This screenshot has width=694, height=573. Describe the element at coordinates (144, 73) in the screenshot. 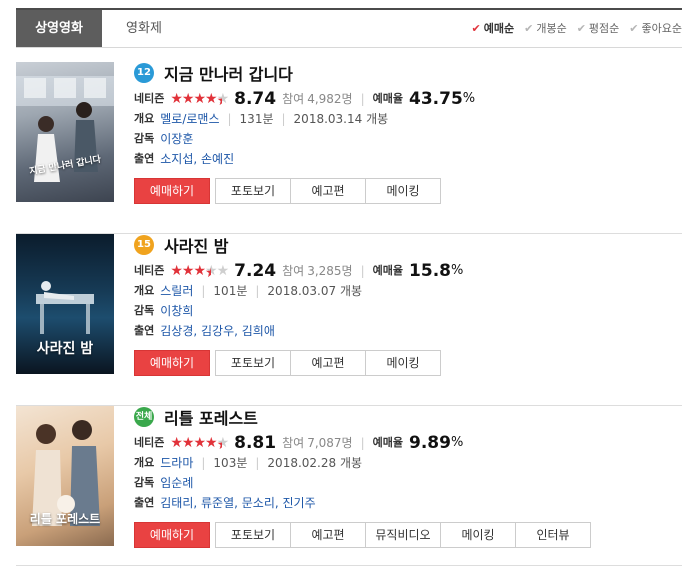

I see `age-rating-badge: 12` at that location.